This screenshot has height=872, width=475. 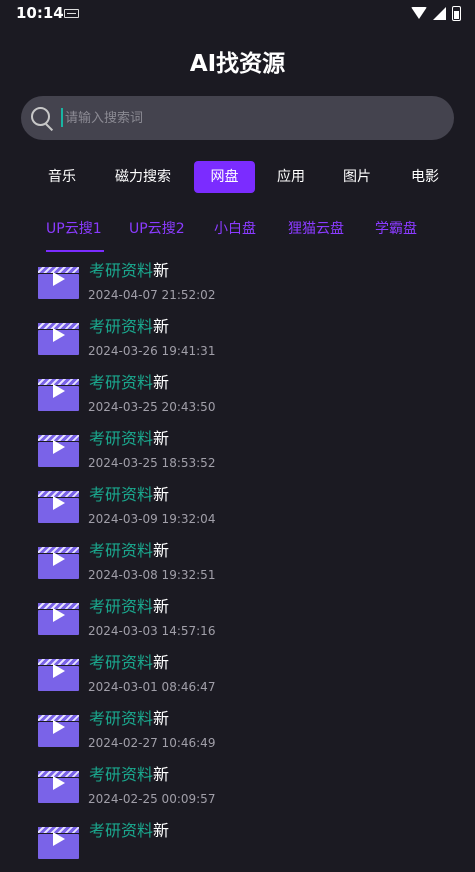 What do you see at coordinates (237, 732) in the screenshot?
I see `list-item: 考研资料新 2024-02-27 10:46:49` at bounding box center [237, 732].